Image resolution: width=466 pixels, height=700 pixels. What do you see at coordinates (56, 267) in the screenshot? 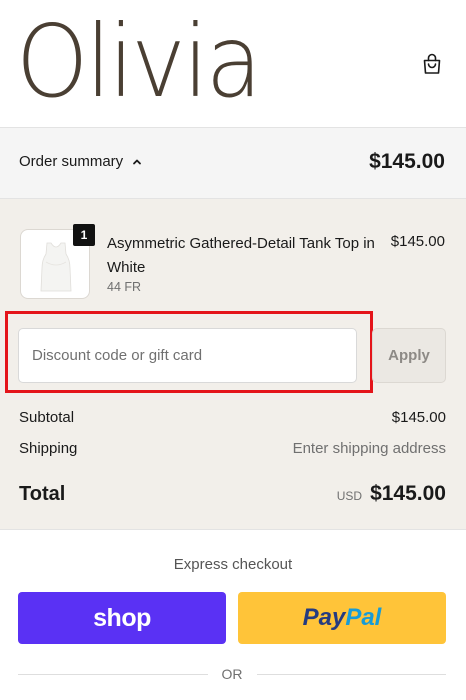
I see `tank-top-image` at bounding box center [56, 267].